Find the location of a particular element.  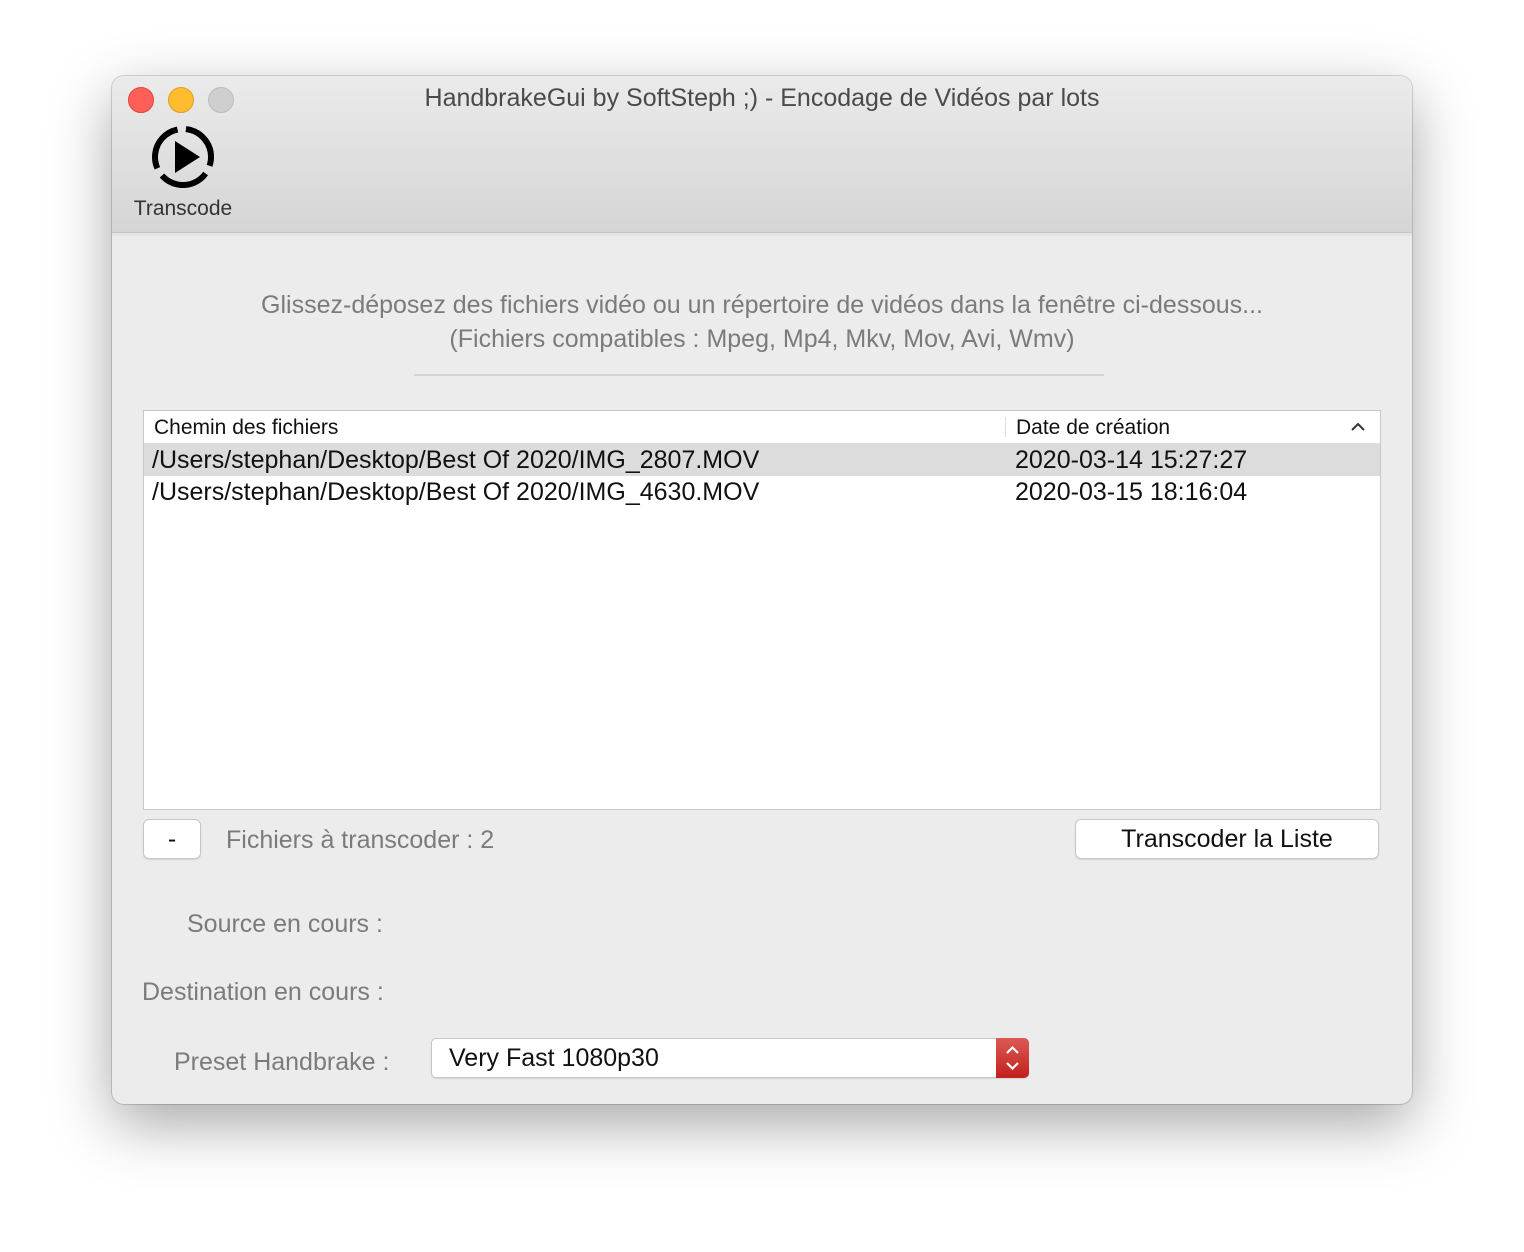

play-circle-icon is located at coordinates (183, 157).